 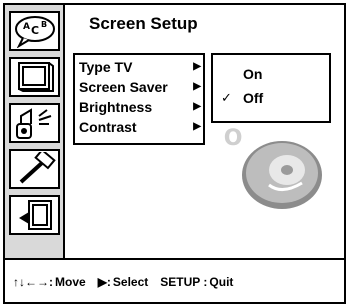 I want to click on option-label: On, so click(x=253, y=74).